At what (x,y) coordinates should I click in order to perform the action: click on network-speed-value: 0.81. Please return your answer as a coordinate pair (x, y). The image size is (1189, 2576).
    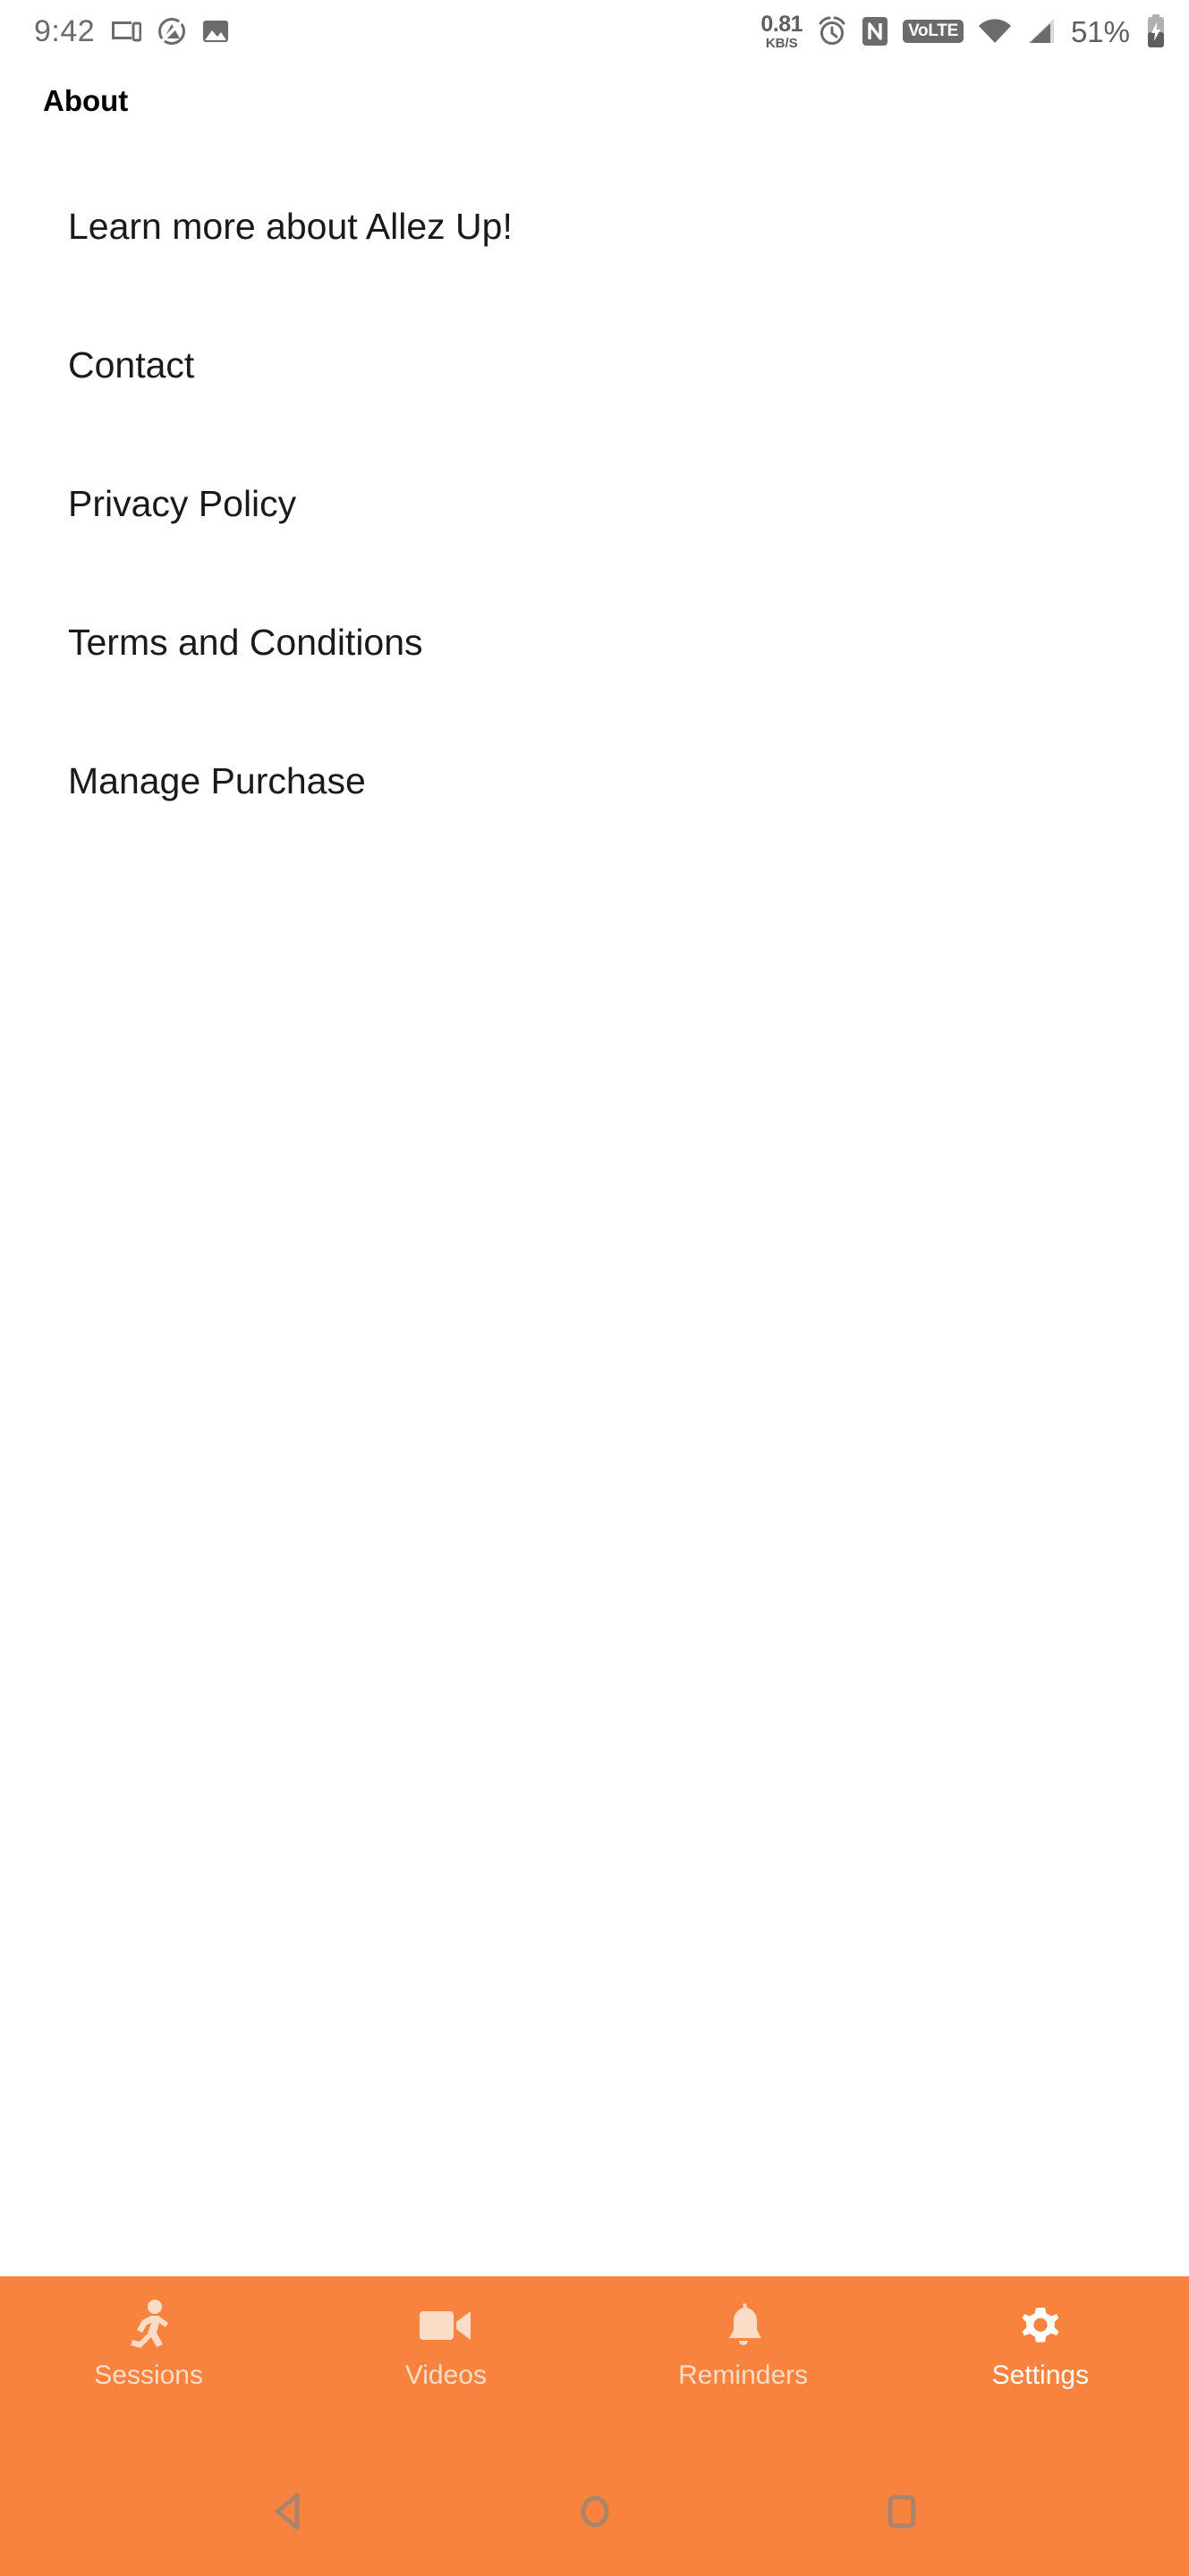
    Looking at the image, I should click on (781, 24).